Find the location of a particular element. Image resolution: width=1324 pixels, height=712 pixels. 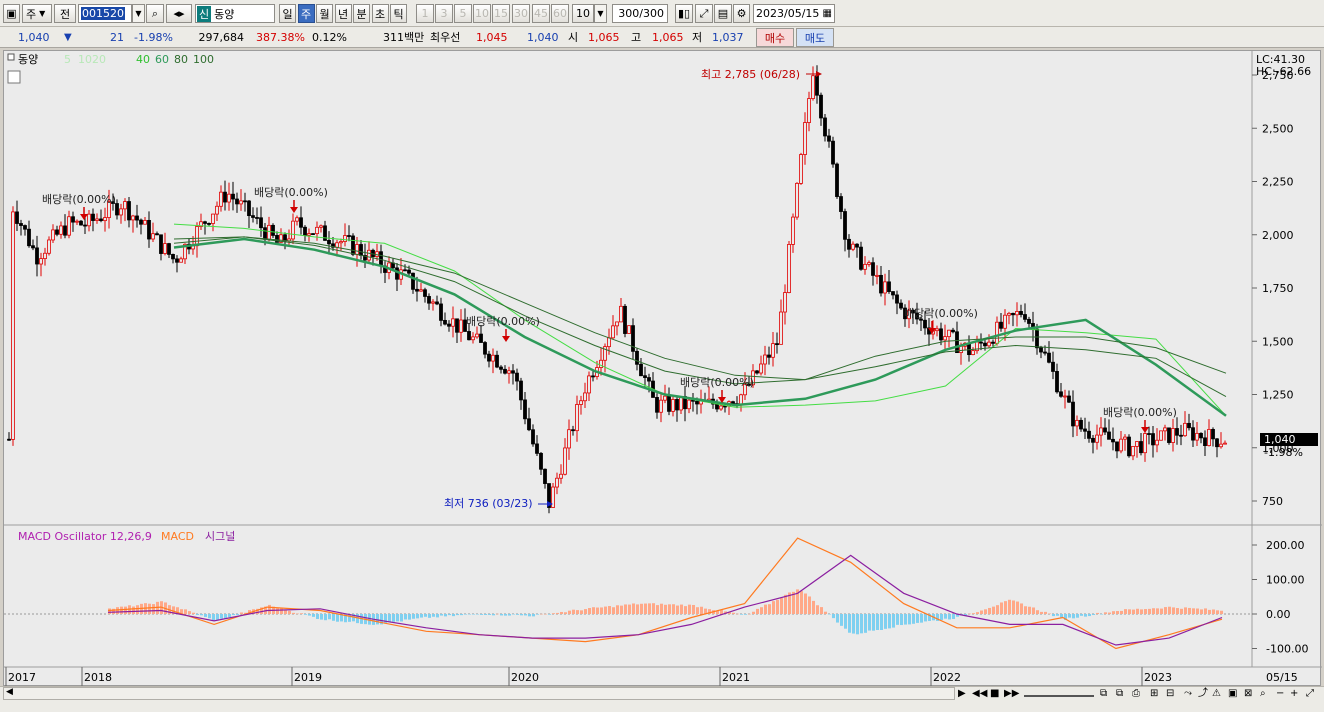

candle-type-icon: ▮▯ is located at coordinates (684, 13).